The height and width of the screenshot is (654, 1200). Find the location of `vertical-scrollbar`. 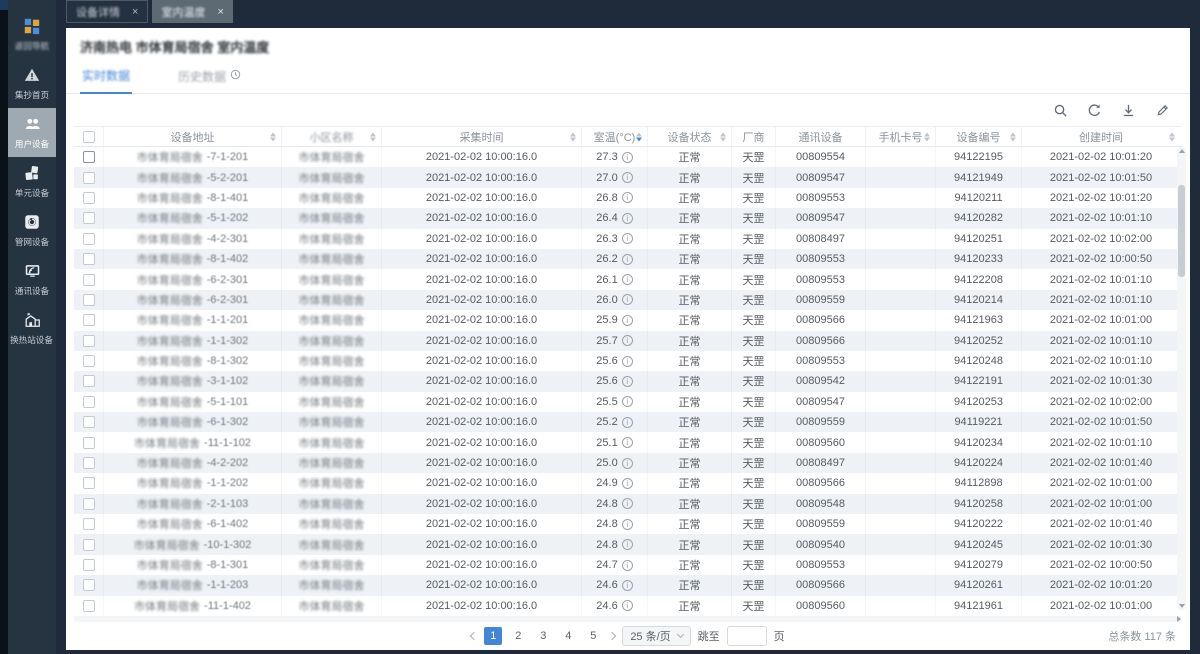

vertical-scrollbar is located at coordinates (1181, 378).